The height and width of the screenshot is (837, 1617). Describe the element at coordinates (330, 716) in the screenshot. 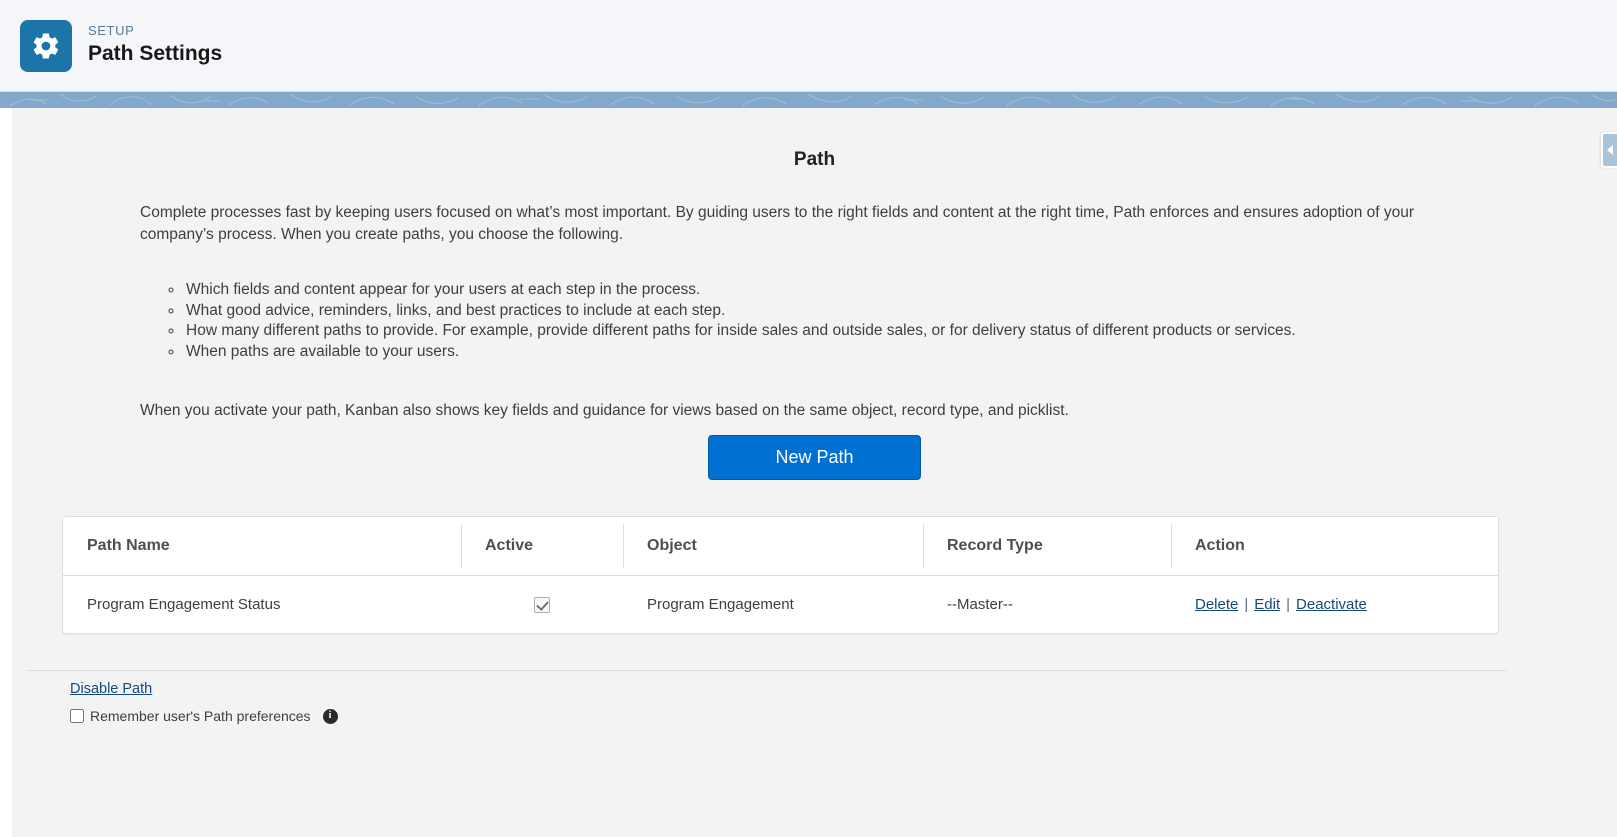

I see `info-icon: i` at that location.